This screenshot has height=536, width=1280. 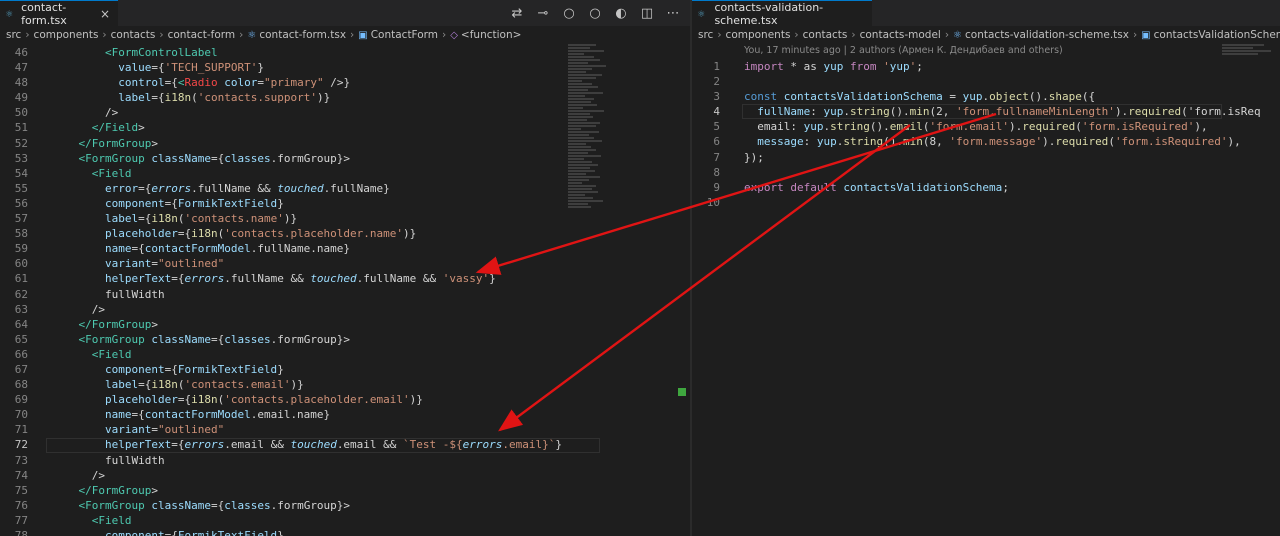 What do you see at coordinates (21, 113) in the screenshot?
I see `line-number: 50` at bounding box center [21, 113].